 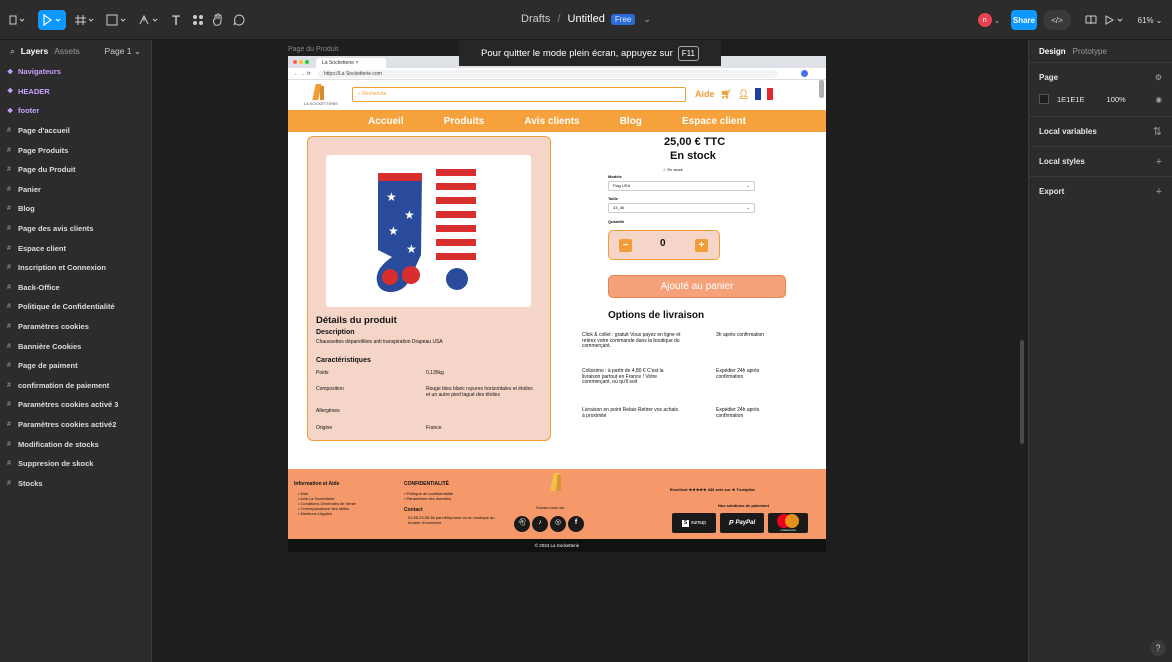 What do you see at coordinates (75, 386) in the screenshot?
I see `layer-item: # confirmation de paiement` at bounding box center [75, 386].